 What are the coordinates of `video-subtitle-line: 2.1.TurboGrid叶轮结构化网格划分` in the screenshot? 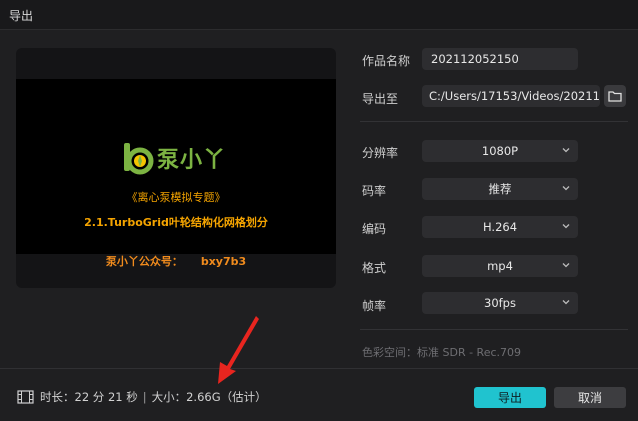 It's located at (176, 222).